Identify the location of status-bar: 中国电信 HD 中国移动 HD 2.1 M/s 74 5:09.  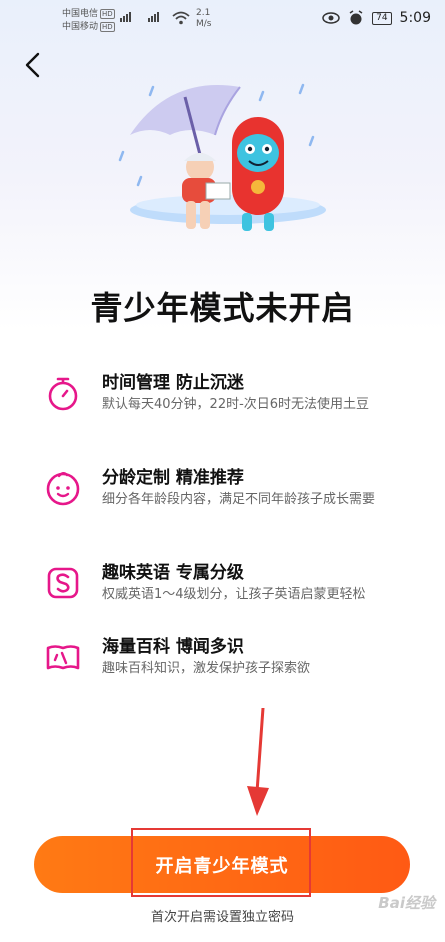
(222, 22).